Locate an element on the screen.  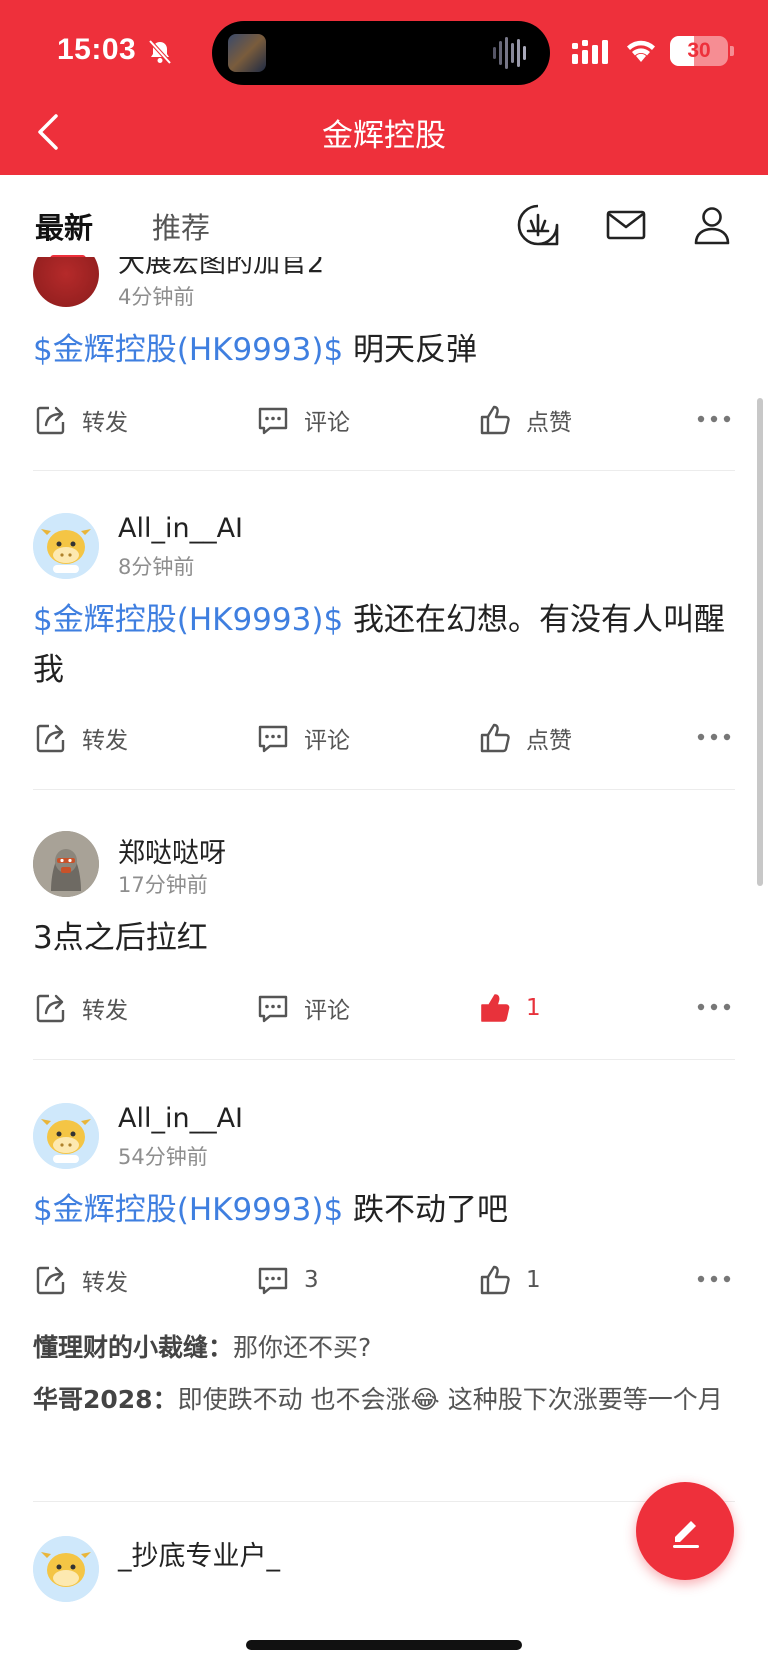
user-icon is located at coordinates (712, 225).